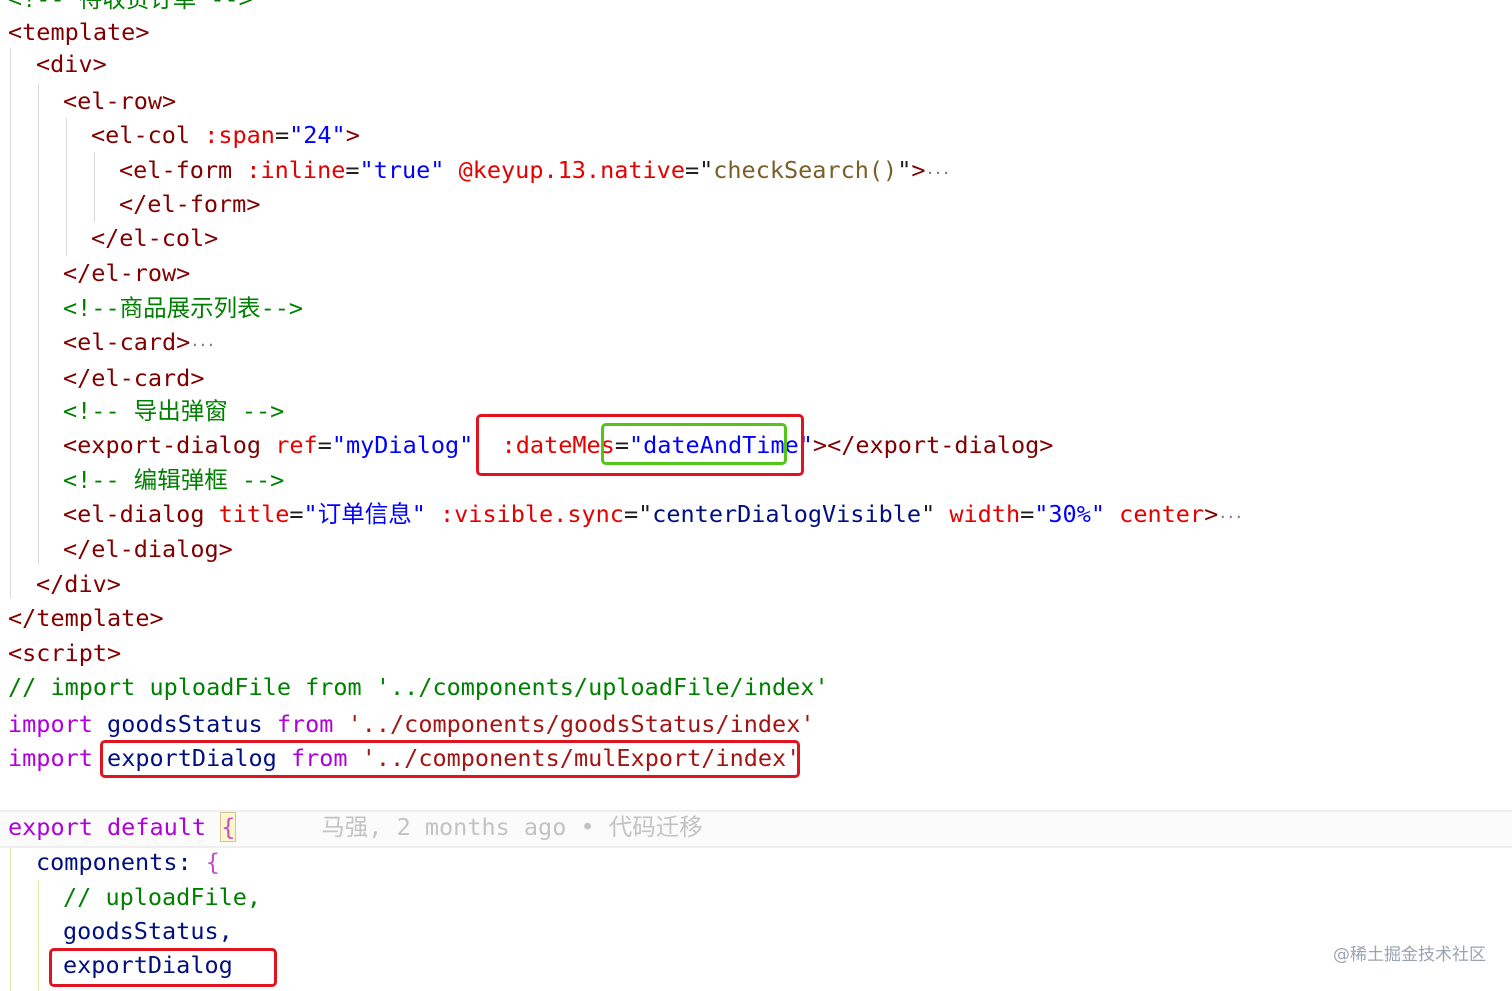  What do you see at coordinates (162, 897) in the screenshot?
I see `comment-line: // uploadFile,` at bounding box center [162, 897].